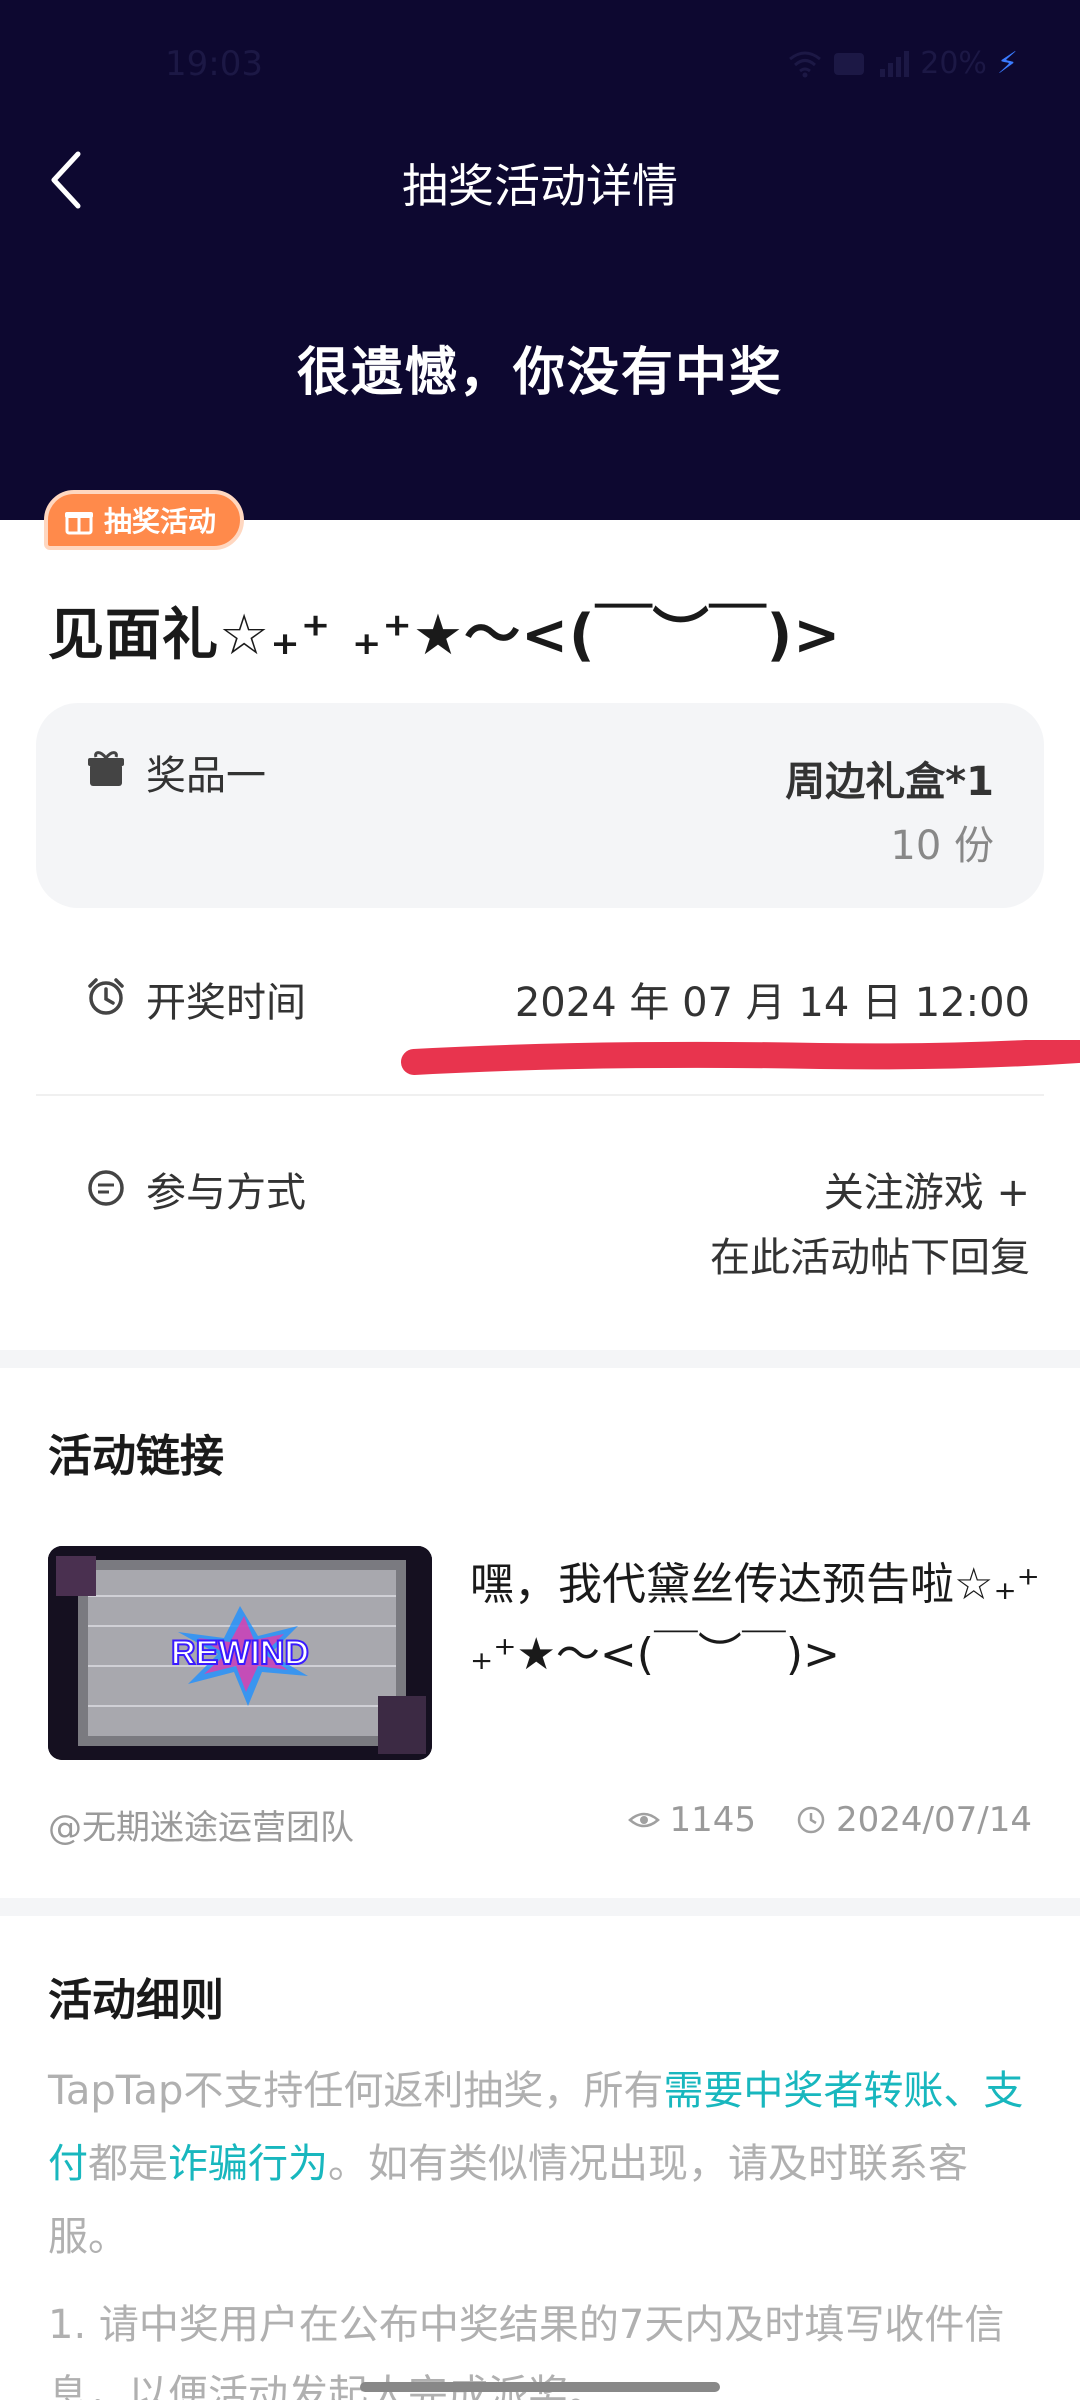 Image resolution: width=1080 pixels, height=2400 pixels. Describe the element at coordinates (356, 2091) in the screenshot. I see `notice-text: TapTap不支持任何返利抽奖，所有` at that location.